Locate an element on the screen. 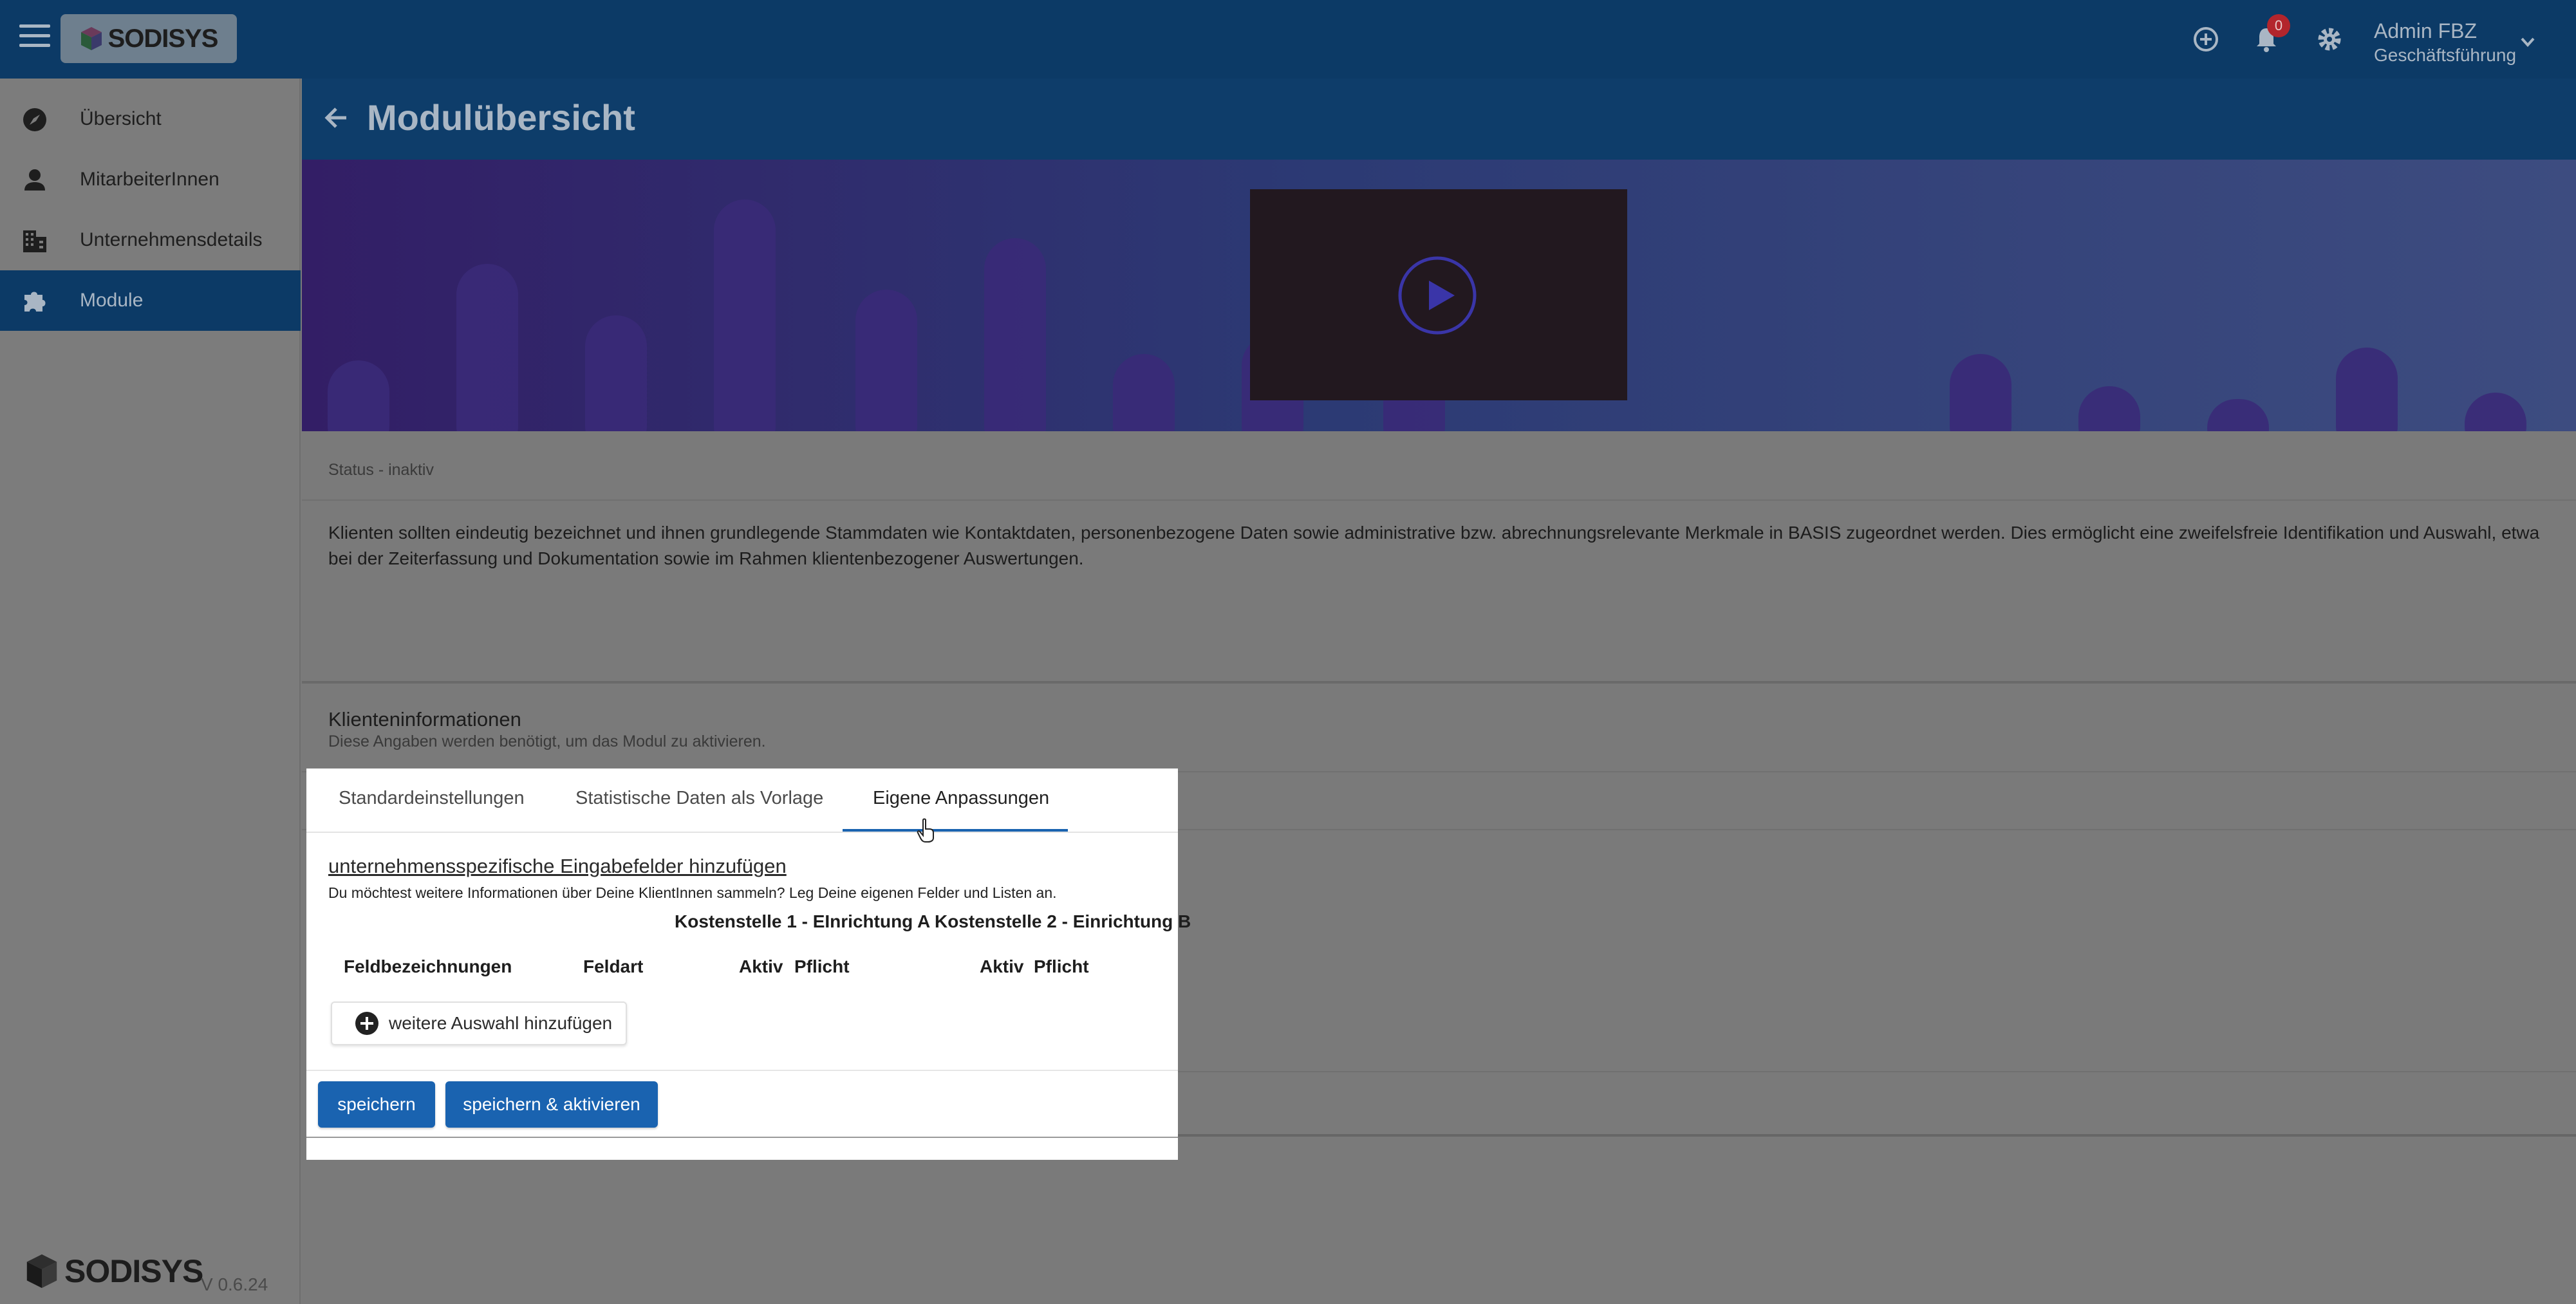 This screenshot has width=2576, height=1304. app-logo: SODISYS is located at coordinates (149, 38).